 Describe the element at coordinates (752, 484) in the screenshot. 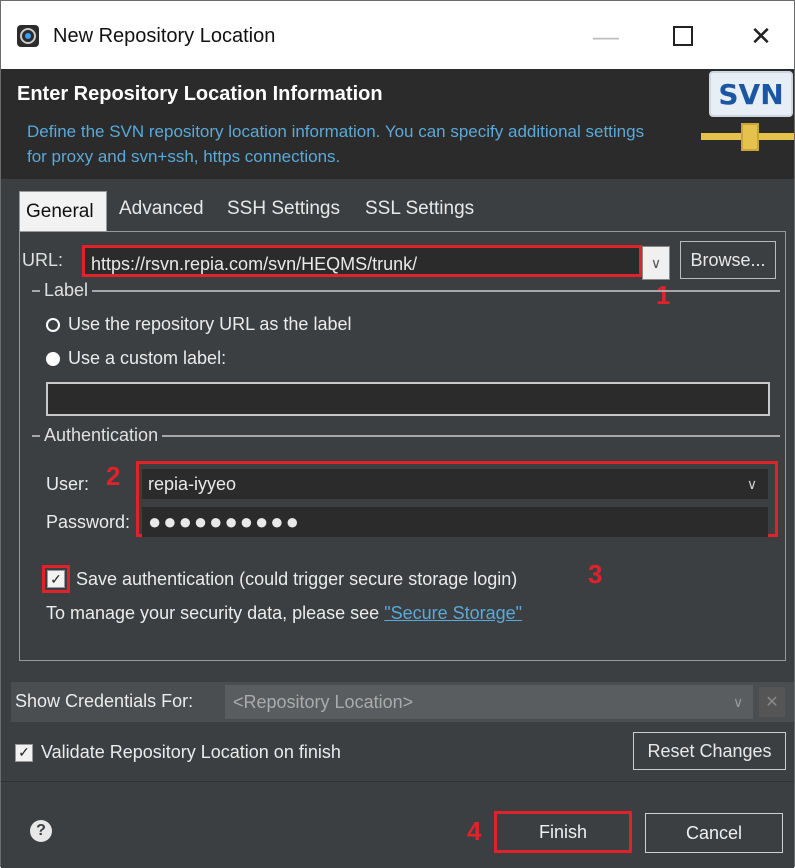

I see `user-dropdown-icon: ∨` at that location.